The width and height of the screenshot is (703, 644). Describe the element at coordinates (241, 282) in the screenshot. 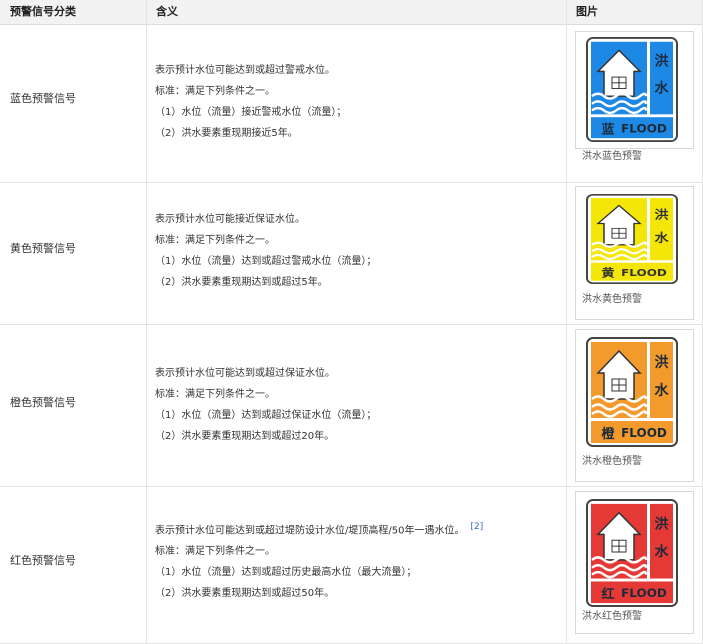

I see `meaning-line: （2）洪水要素重现期达到或超过5年。` at that location.